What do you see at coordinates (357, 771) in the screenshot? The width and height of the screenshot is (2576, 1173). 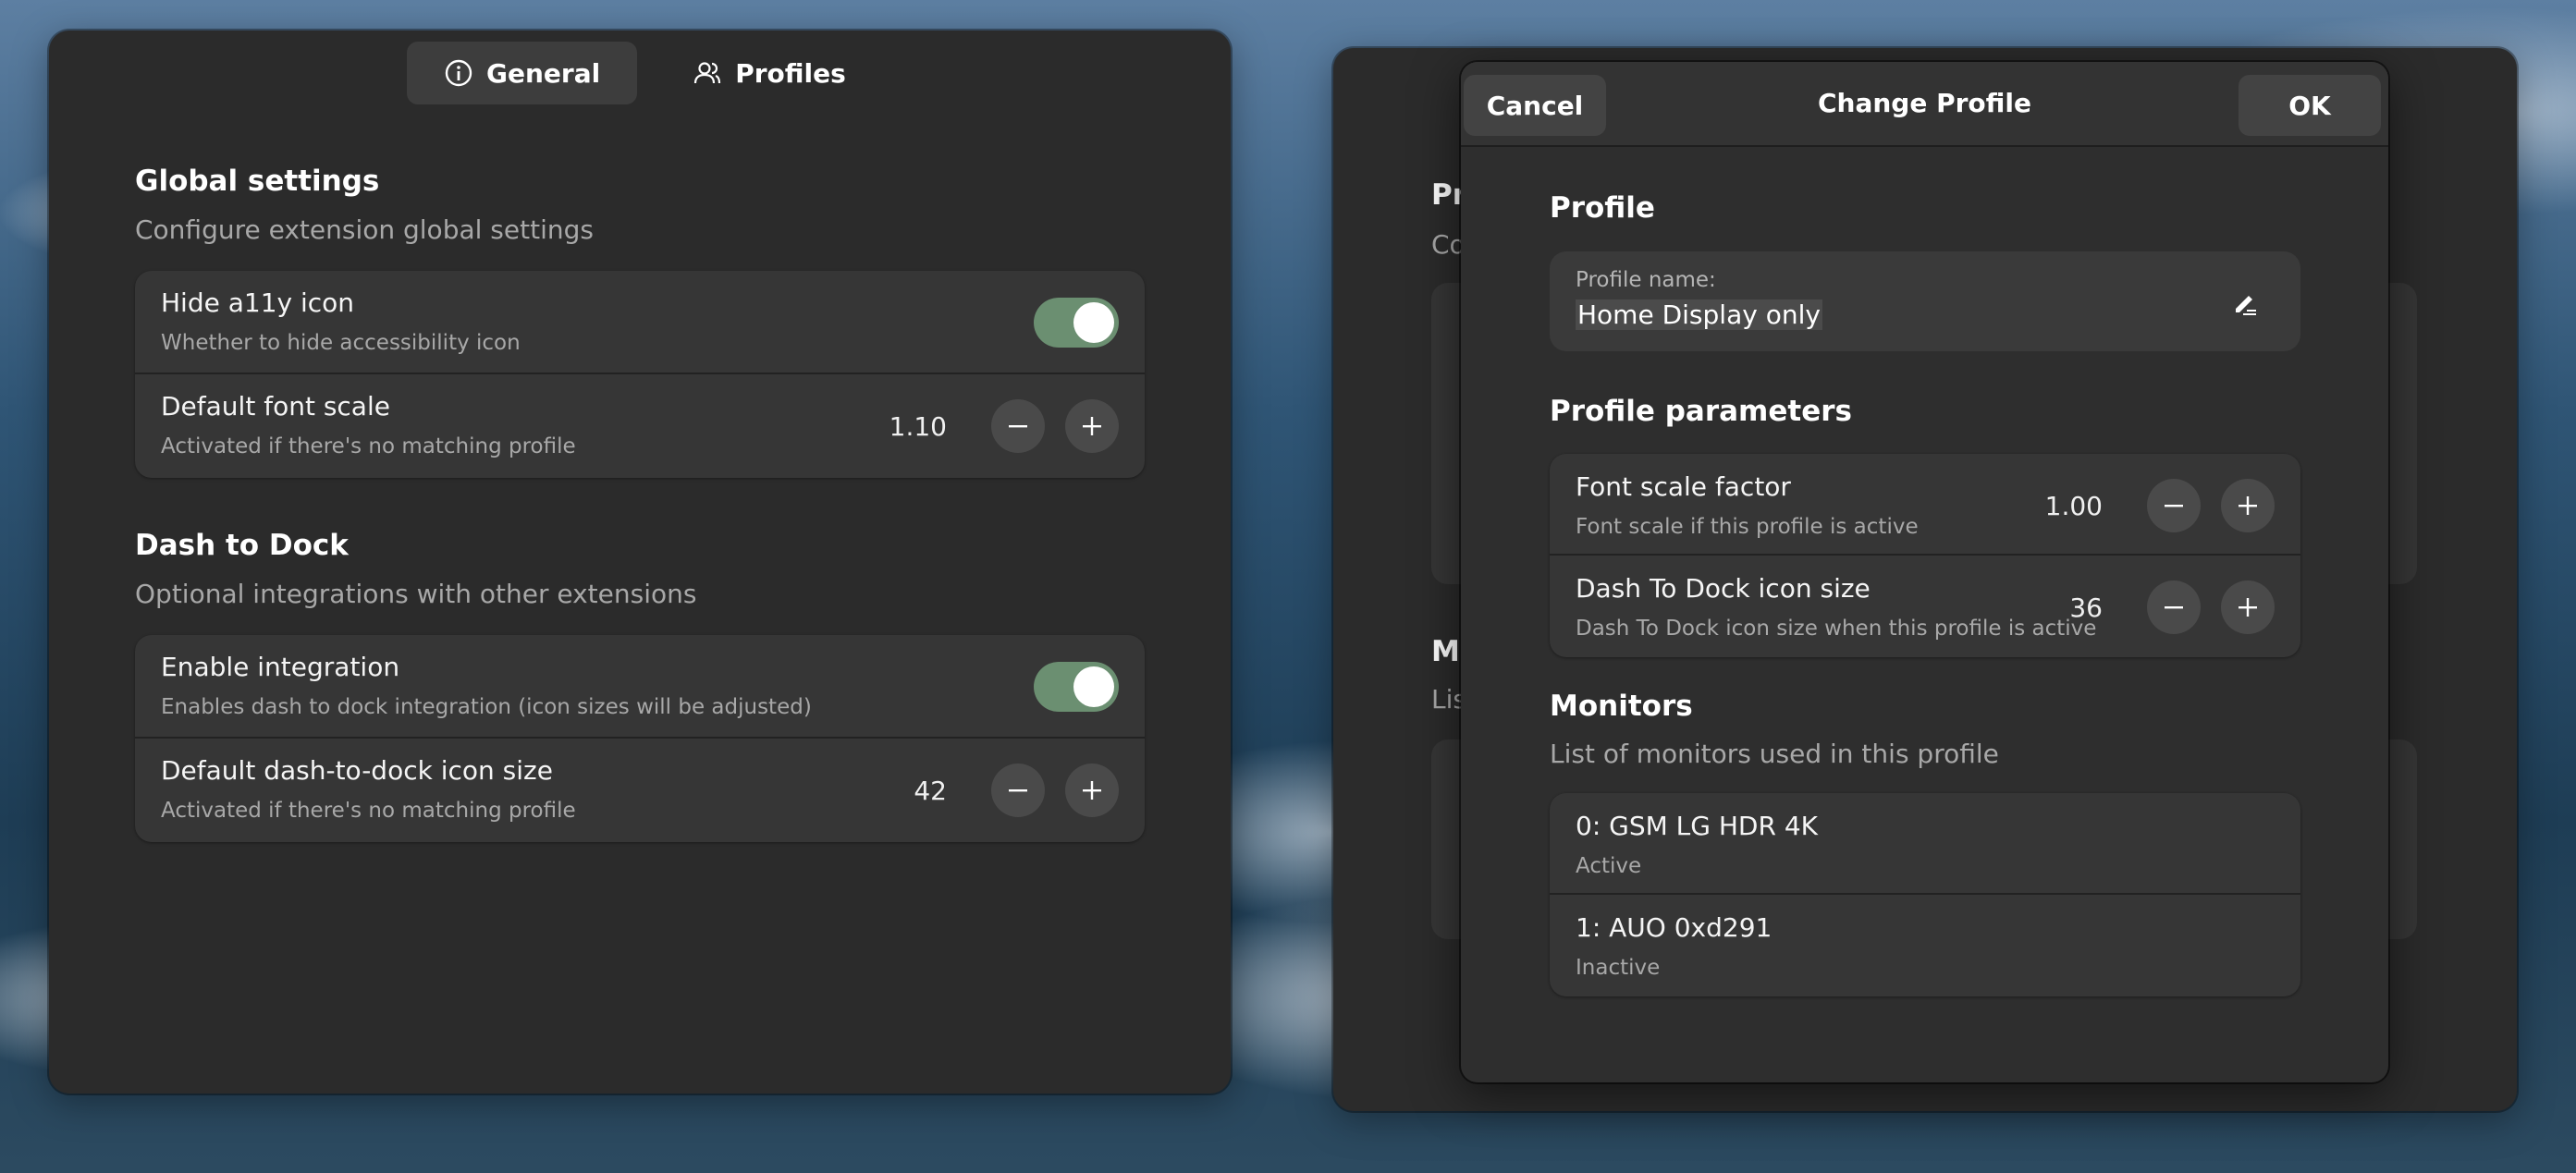 I see `row-title: Default dash-to-dock icon size` at bounding box center [357, 771].